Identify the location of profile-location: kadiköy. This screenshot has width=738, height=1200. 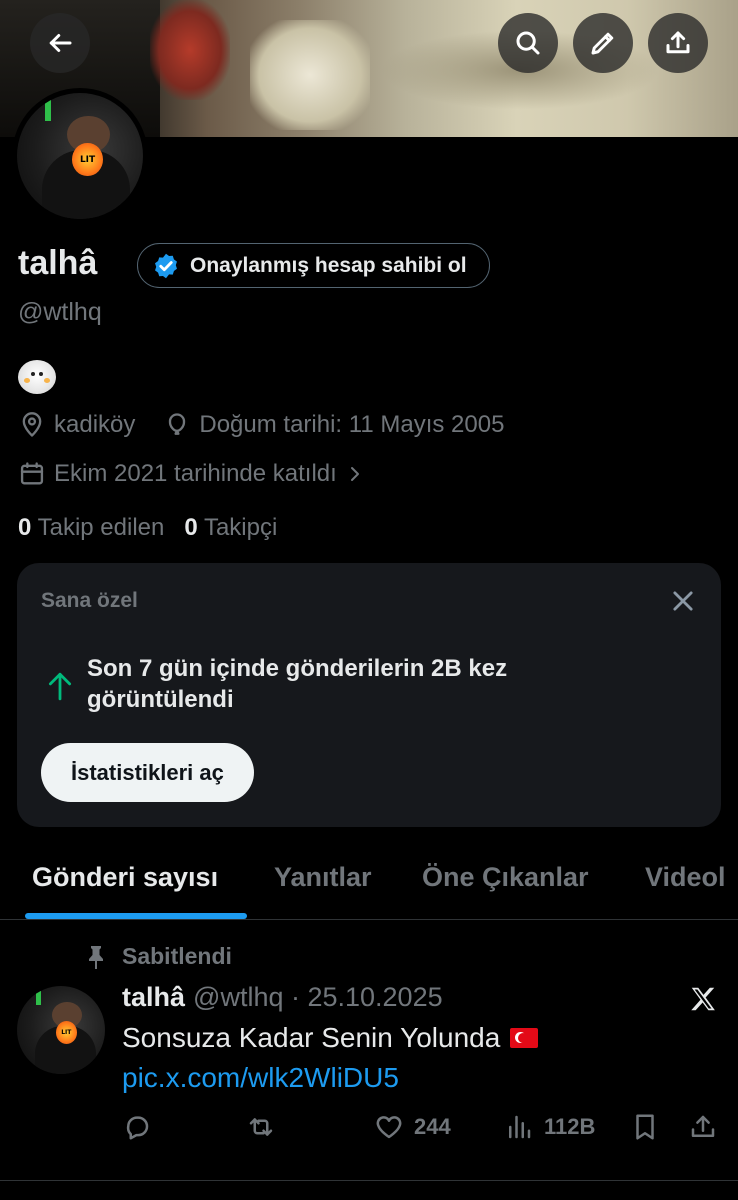
(95, 424).